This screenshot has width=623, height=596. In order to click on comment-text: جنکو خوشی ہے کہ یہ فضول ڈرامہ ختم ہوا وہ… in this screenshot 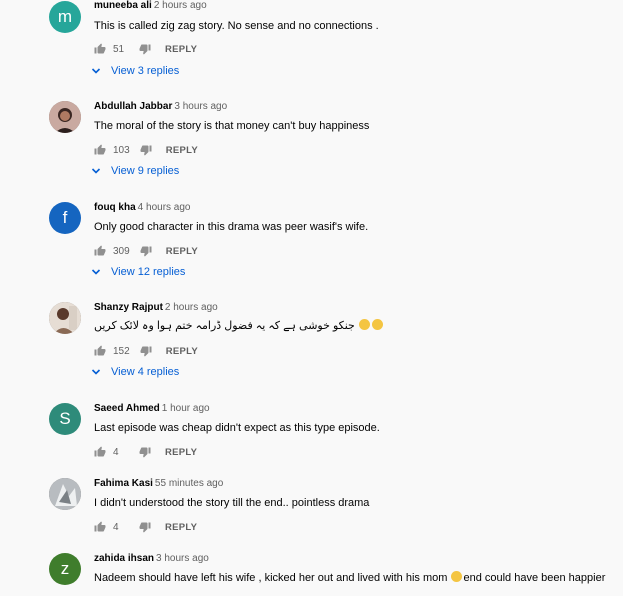, I will do `click(239, 326)`.